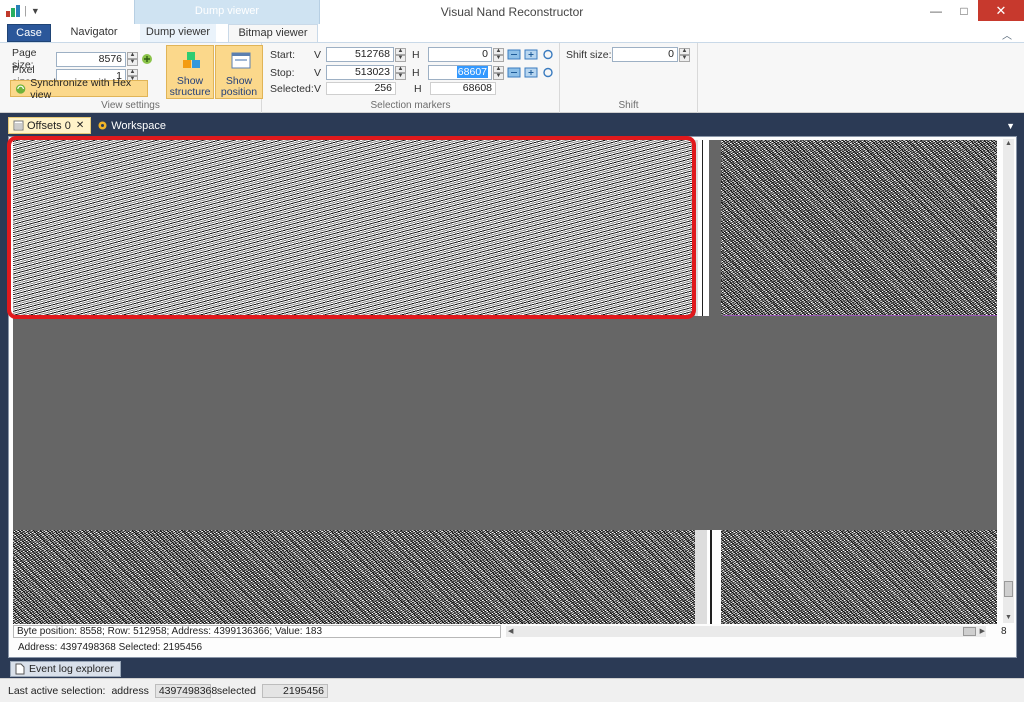 The width and height of the screenshot is (1024, 702). I want to click on stop-label: Stop:, so click(282, 72).